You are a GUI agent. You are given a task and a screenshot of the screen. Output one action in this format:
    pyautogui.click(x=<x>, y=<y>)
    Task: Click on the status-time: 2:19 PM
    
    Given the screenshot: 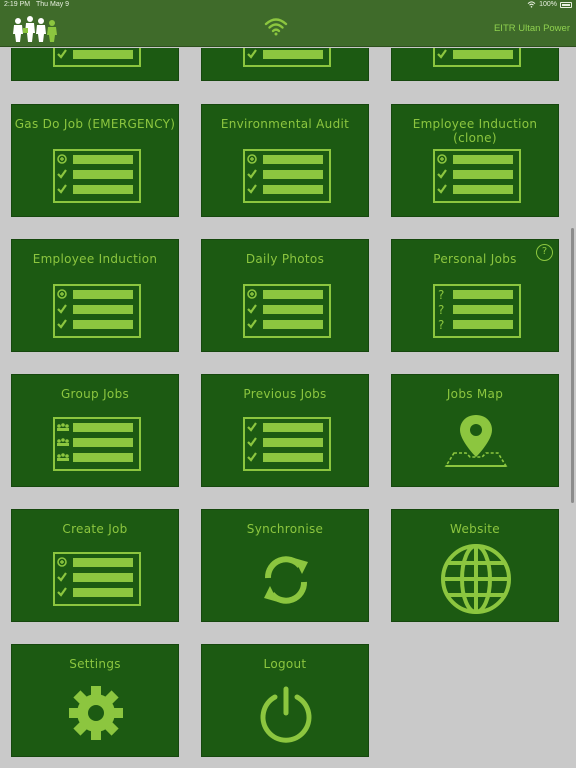 What is the action you would take?
    pyautogui.click(x=17, y=4)
    